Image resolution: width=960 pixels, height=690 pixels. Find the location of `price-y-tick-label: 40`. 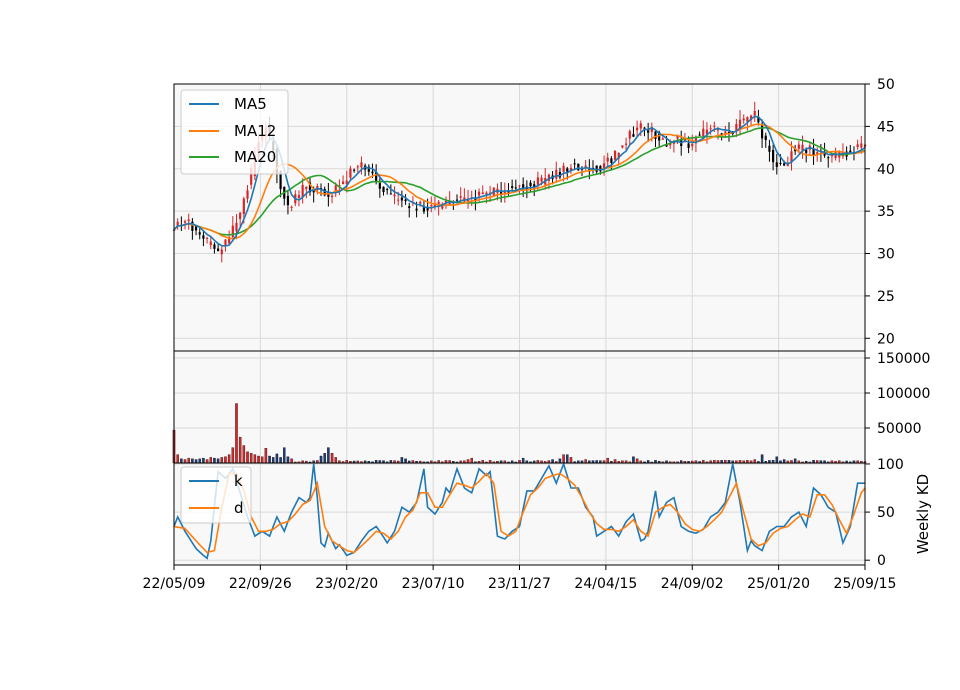

price-y-tick-label: 40 is located at coordinates (886, 170).